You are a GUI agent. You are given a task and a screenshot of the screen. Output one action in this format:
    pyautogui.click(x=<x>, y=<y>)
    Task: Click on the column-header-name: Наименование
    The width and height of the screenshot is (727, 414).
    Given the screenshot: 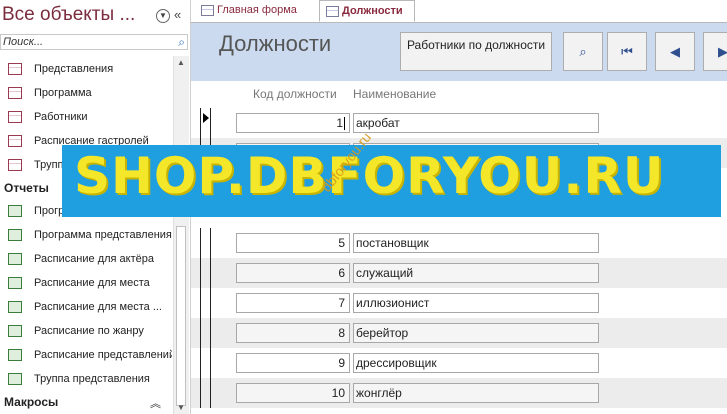 What is the action you would take?
    pyautogui.click(x=395, y=94)
    